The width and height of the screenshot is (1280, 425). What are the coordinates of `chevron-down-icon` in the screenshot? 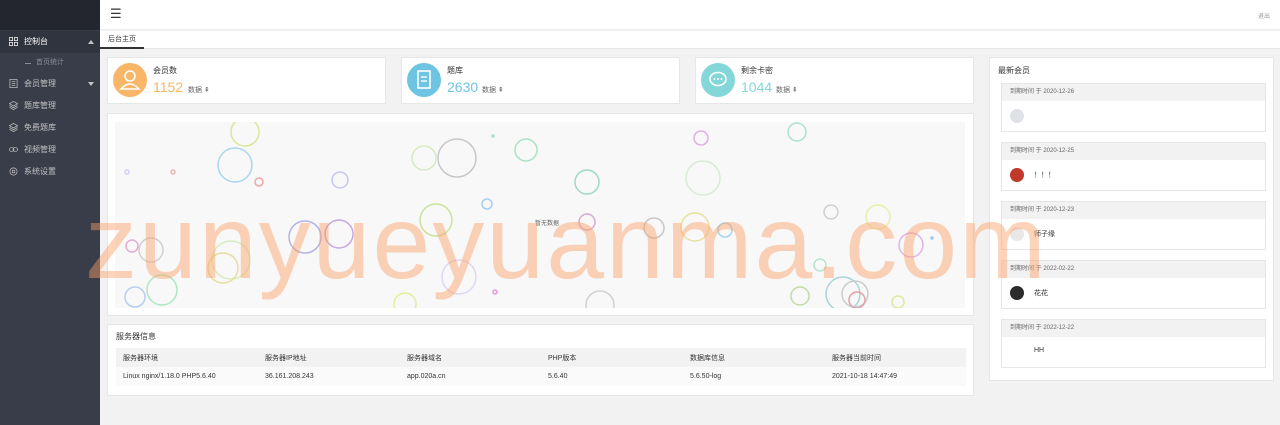 It's located at (91, 84).